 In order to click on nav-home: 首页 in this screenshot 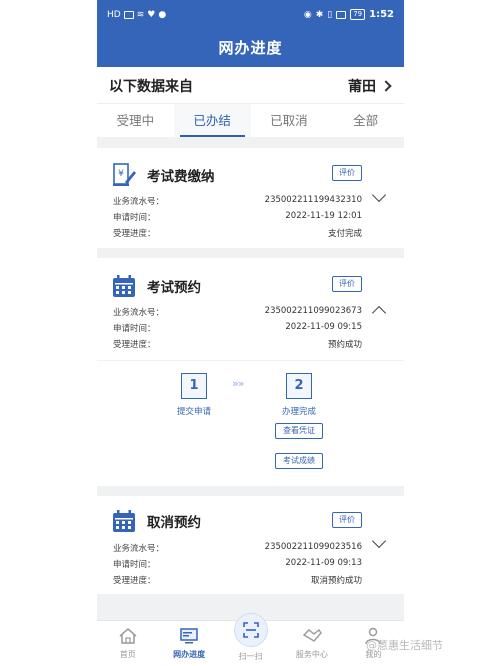, I will do `click(127, 643)`.